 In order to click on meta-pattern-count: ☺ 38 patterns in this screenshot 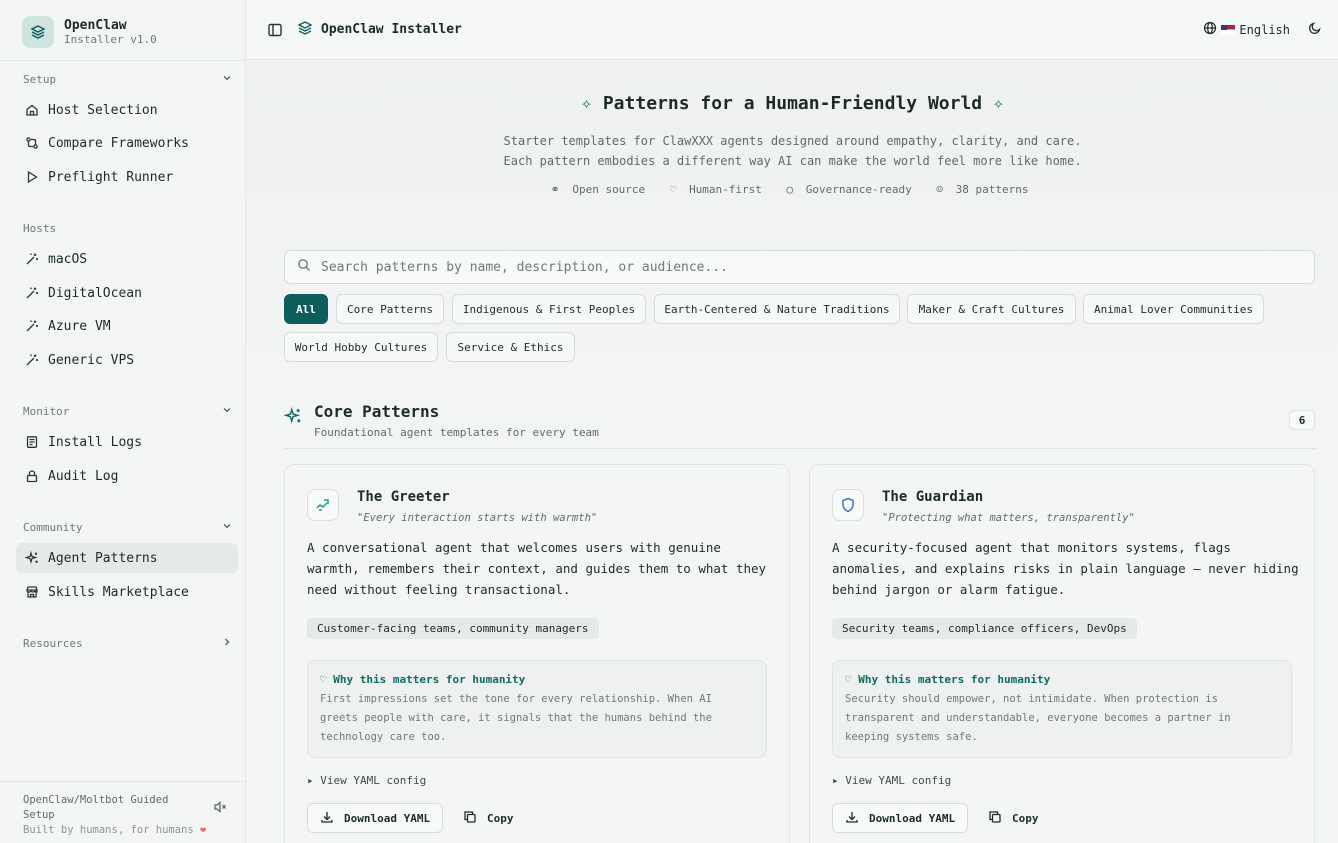, I will do `click(982, 189)`.